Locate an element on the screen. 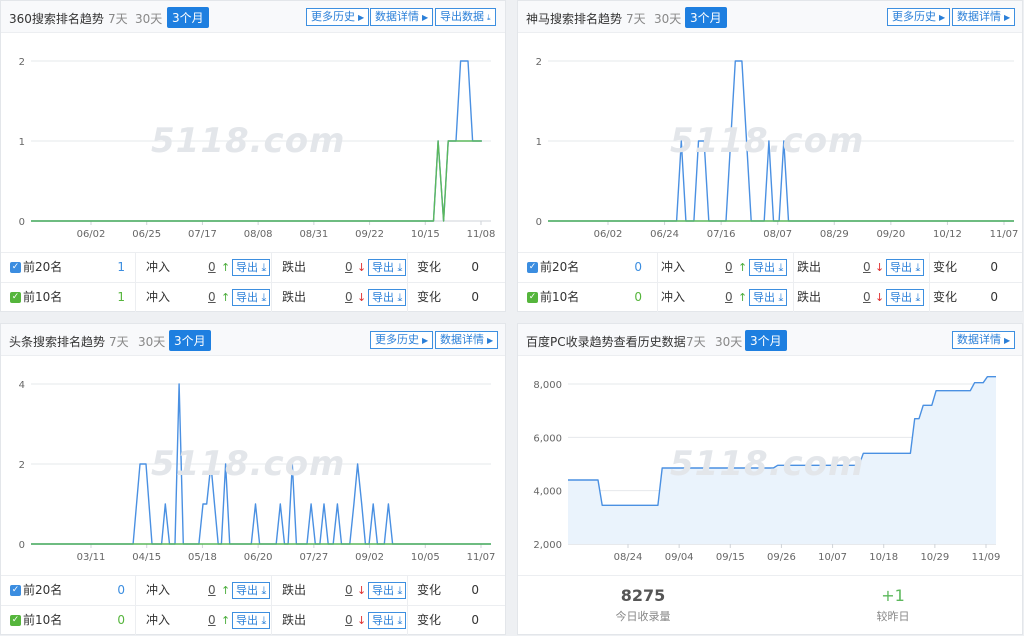  panel-header: 百度PC收录趋势查看历史数据 7天 30天 3个月 数据详情 ▶ is located at coordinates (770, 340).